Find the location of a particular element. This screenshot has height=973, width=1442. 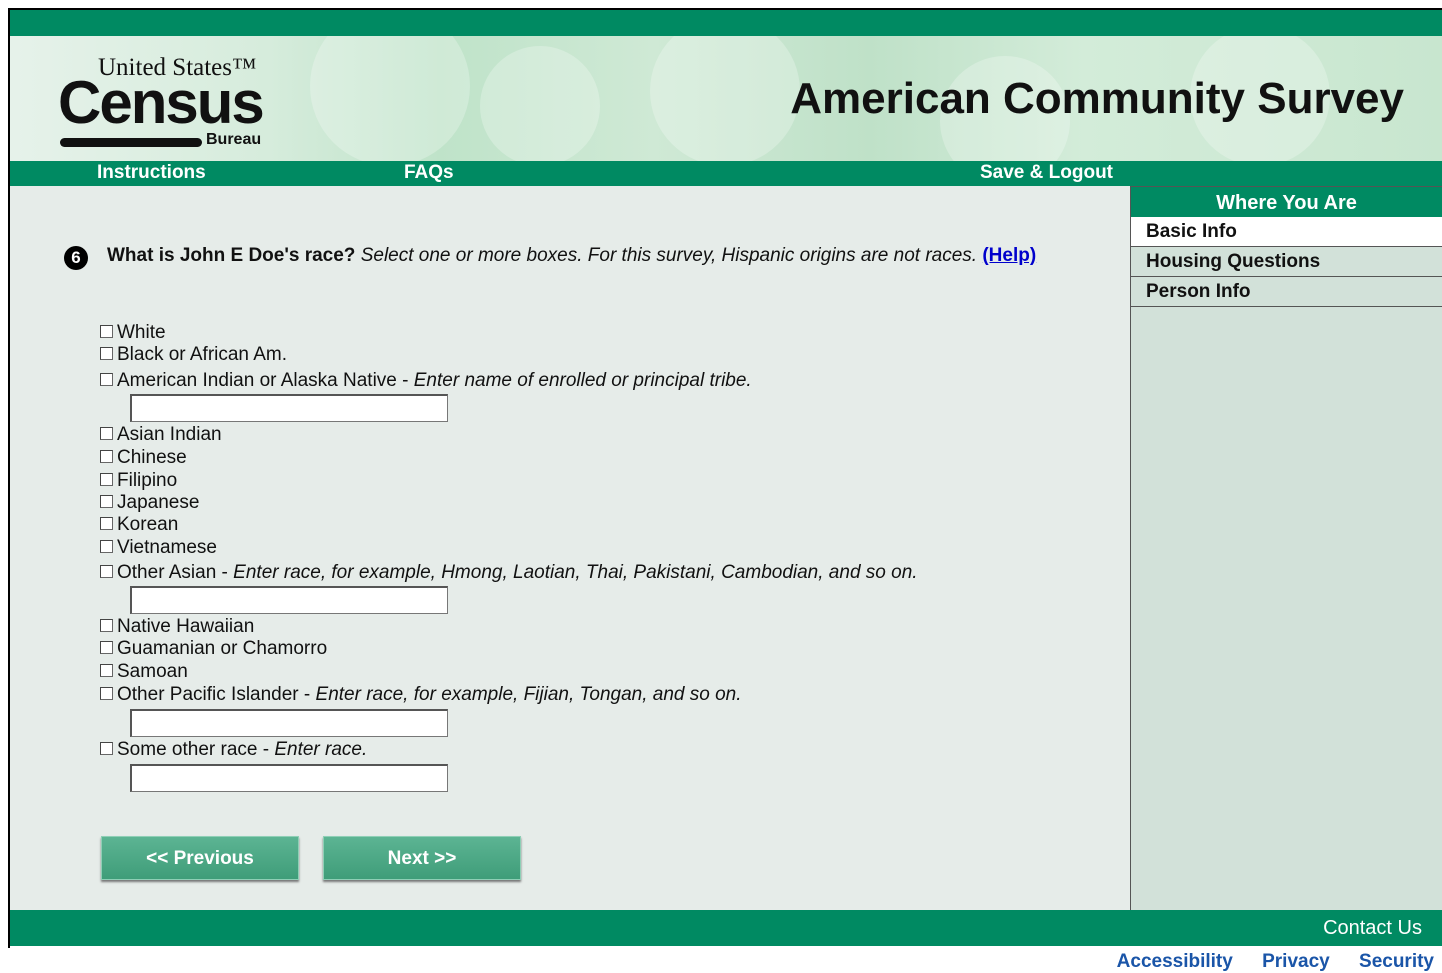

option-label: Asian Indian is located at coordinates (169, 434).